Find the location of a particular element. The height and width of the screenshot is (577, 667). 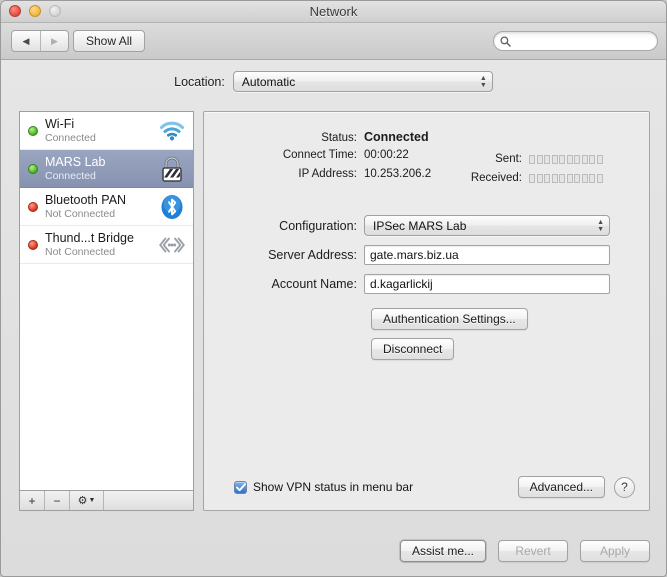

server-address-input is located at coordinates (487, 255).